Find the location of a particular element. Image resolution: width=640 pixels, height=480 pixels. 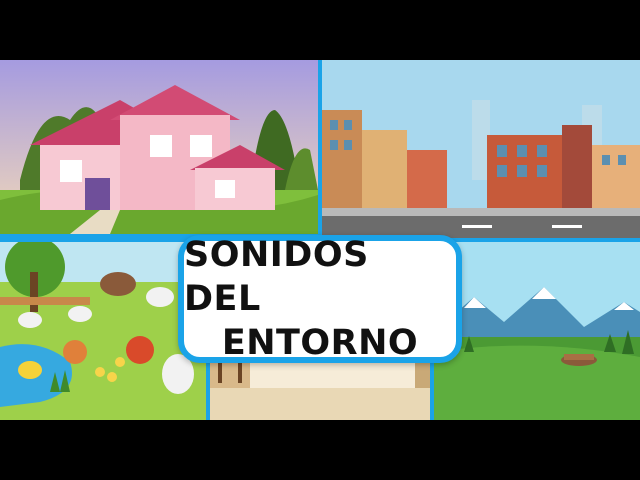

letterbox-bottom is located at coordinates (320, 450).